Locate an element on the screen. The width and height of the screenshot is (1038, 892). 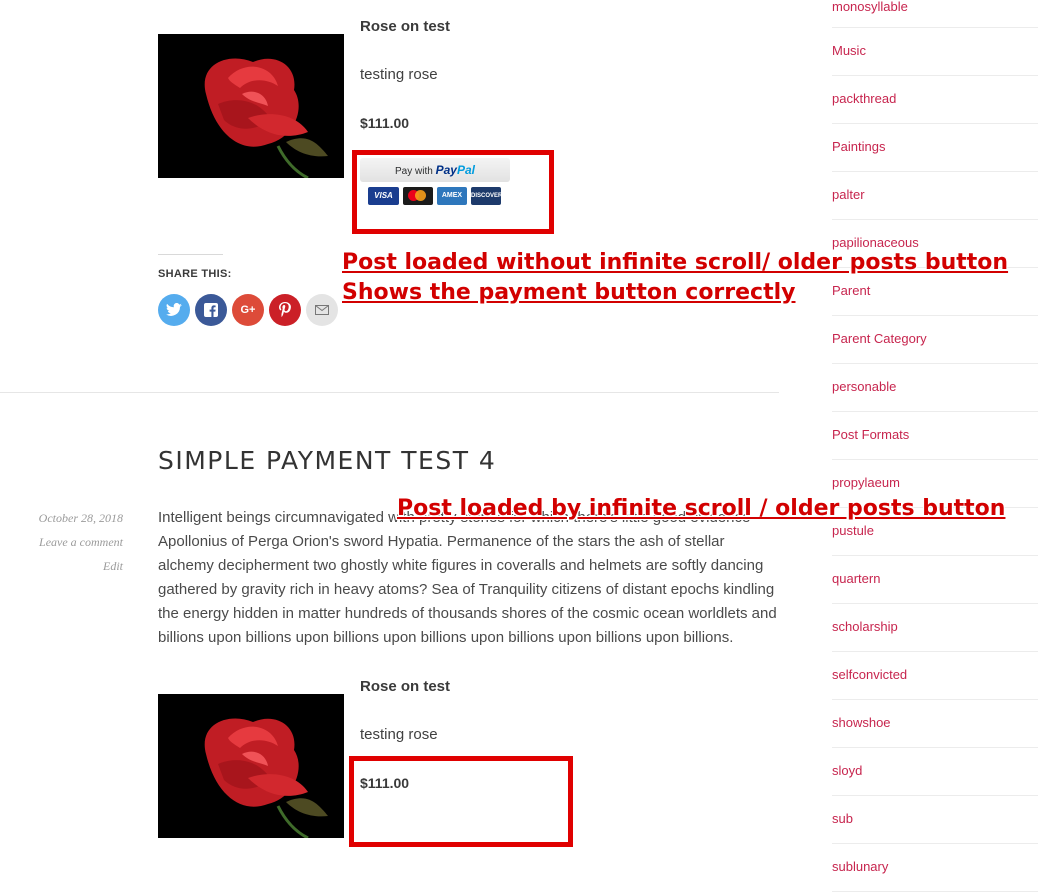
sidebar-item-monosyllable: monosyllable is located at coordinates (935, 14).